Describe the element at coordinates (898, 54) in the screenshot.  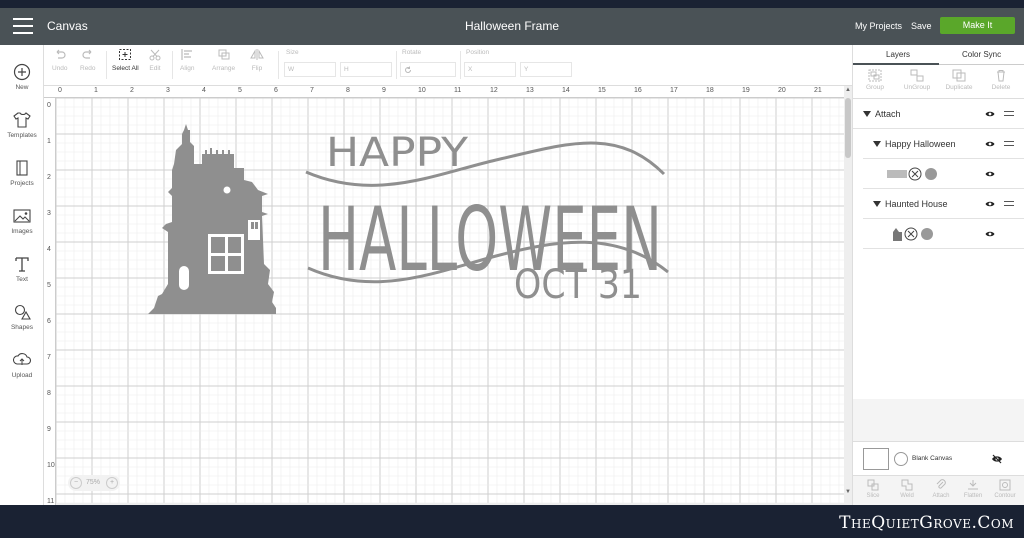
I see `tab-layers: Layers` at that location.